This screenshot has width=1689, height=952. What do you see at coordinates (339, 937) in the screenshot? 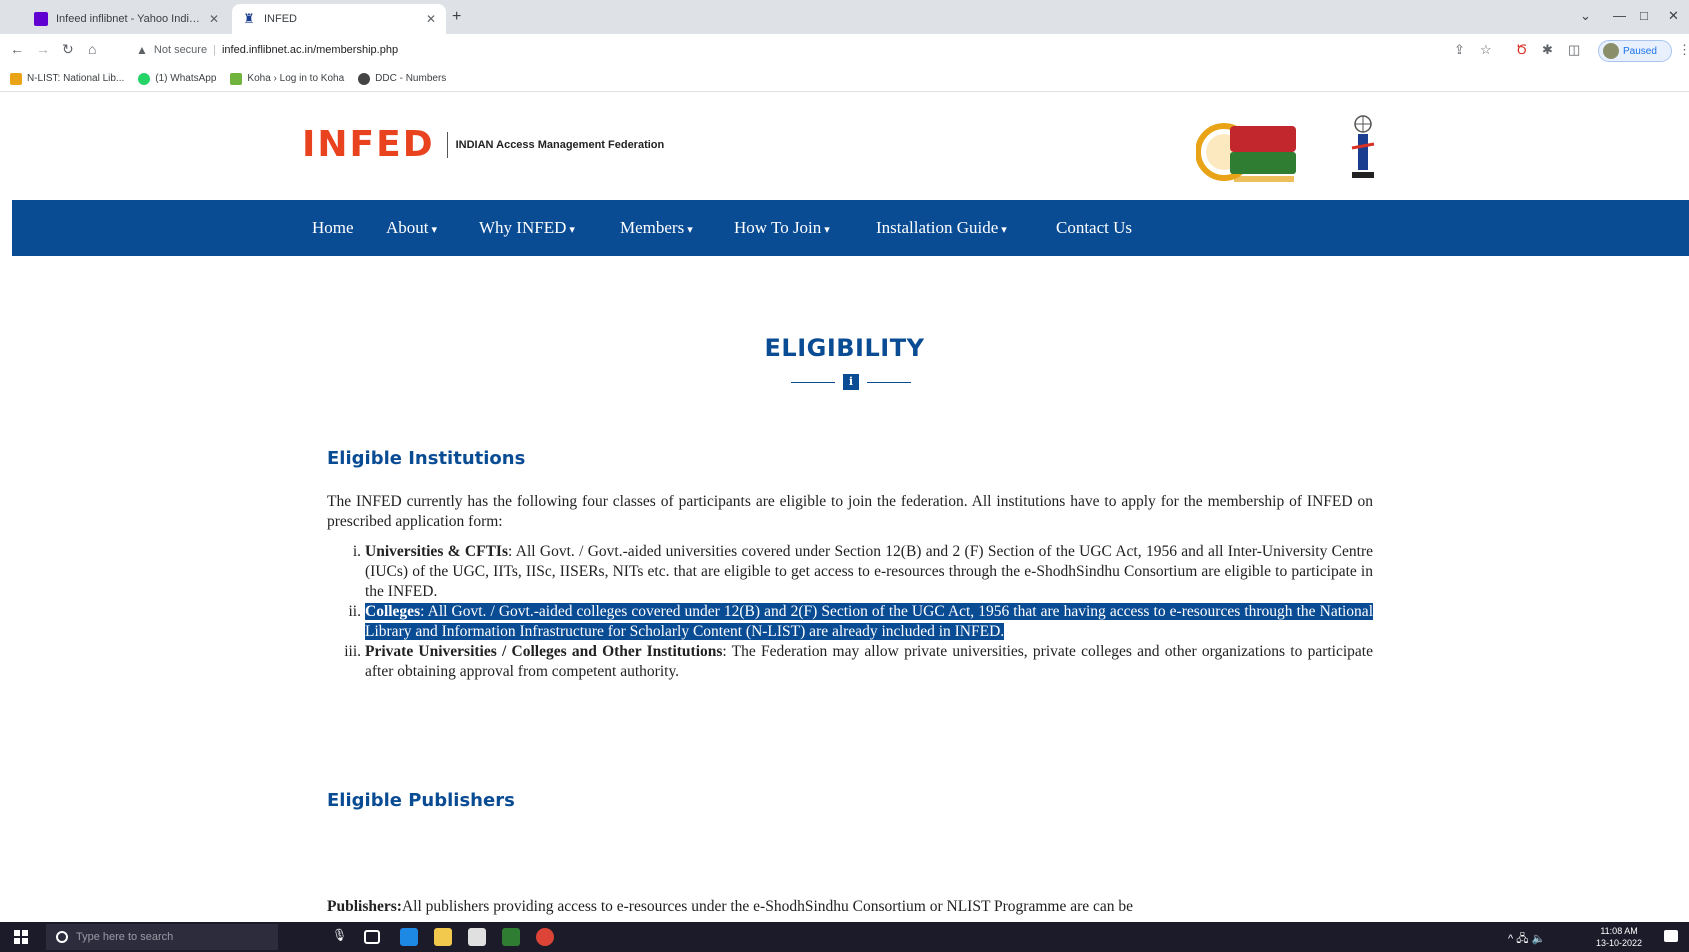
I see `microphone-icon: 🎙` at bounding box center [339, 937].